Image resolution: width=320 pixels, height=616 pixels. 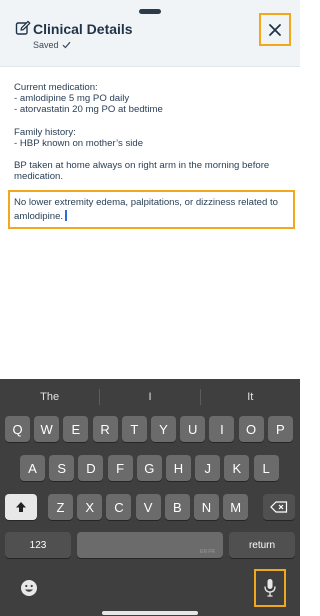 What do you see at coordinates (38, 545) in the screenshot?
I see `numbers-key: 123` at bounding box center [38, 545].